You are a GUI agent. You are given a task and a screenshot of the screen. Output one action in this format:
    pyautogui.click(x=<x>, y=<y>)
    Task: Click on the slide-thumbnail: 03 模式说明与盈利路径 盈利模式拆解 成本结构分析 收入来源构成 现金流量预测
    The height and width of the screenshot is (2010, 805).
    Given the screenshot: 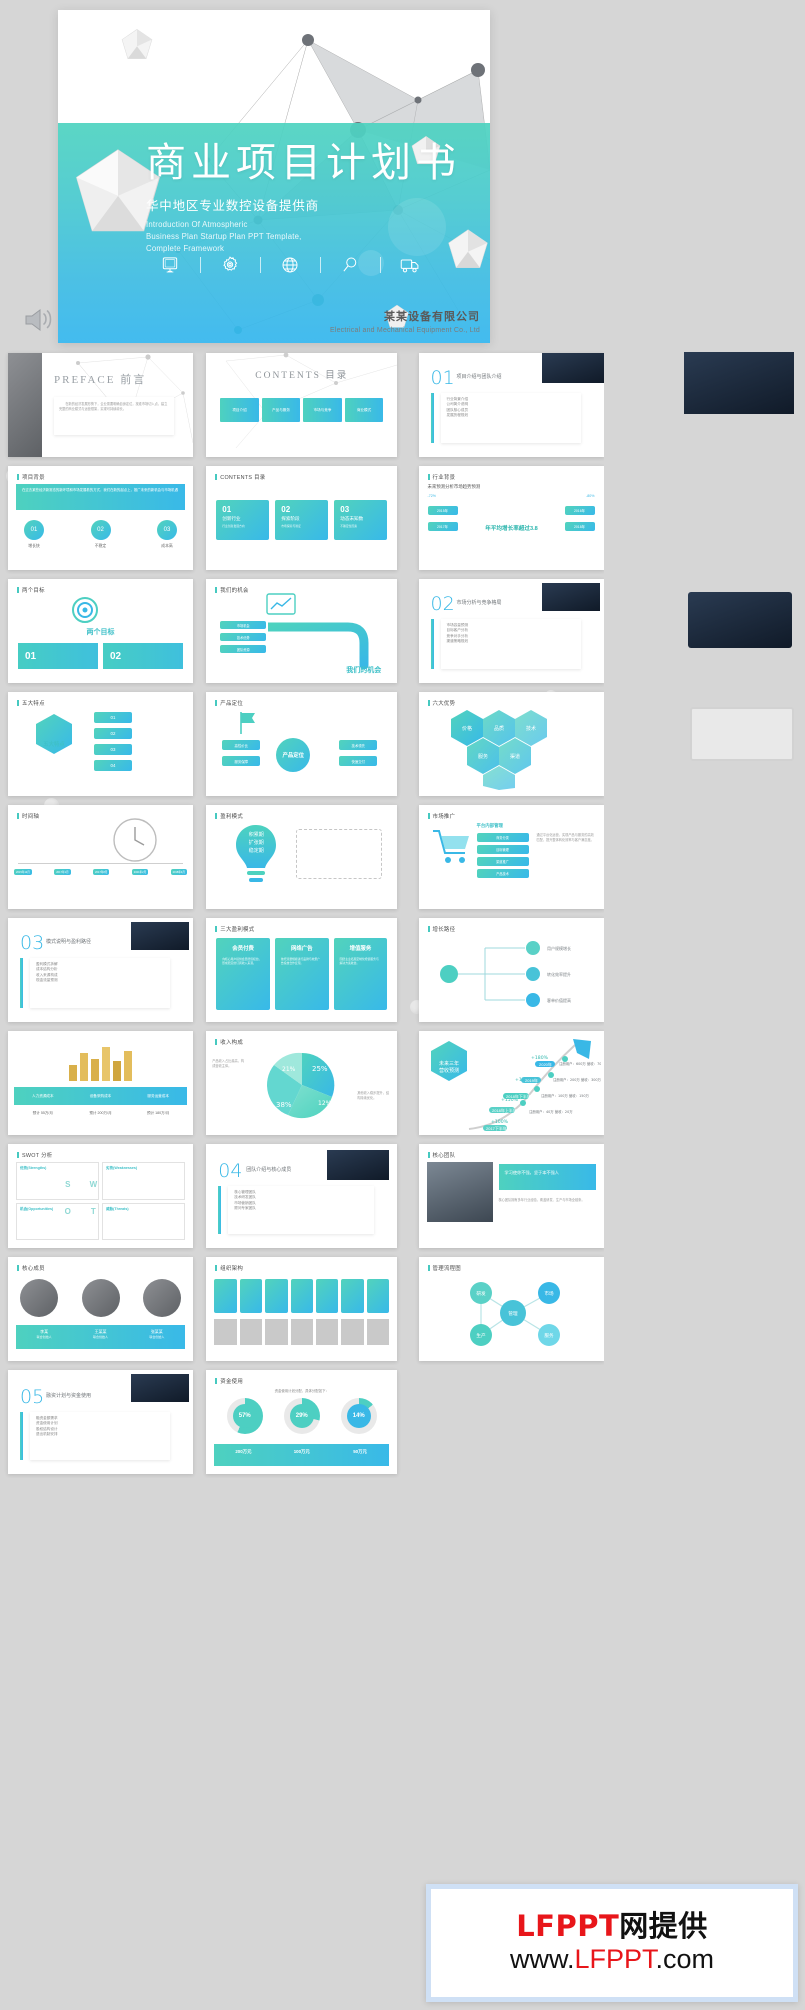 What is the action you would take?
    pyautogui.click(x=100, y=970)
    